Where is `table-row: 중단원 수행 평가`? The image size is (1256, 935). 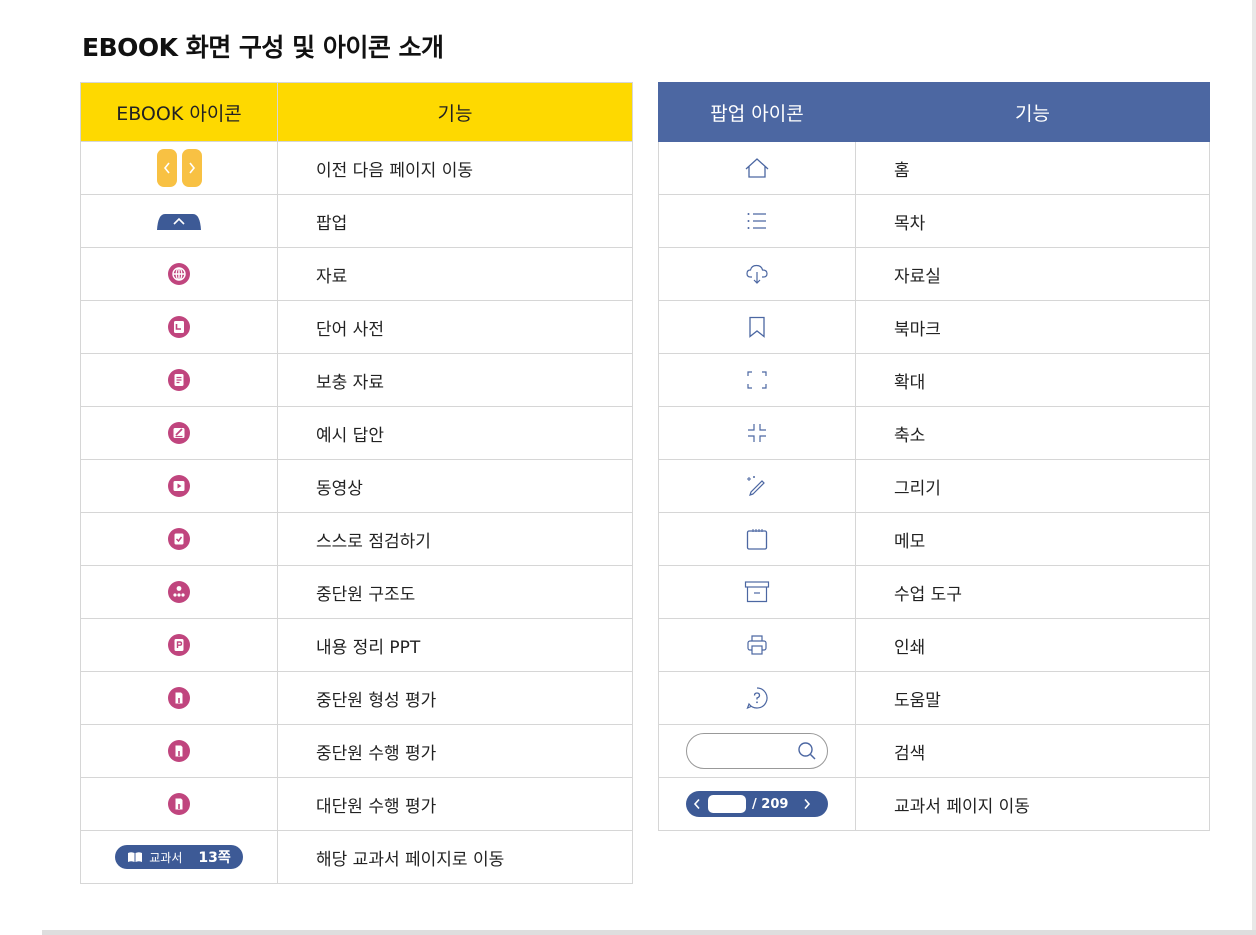
table-row: 중단원 수행 평가 is located at coordinates (356, 751).